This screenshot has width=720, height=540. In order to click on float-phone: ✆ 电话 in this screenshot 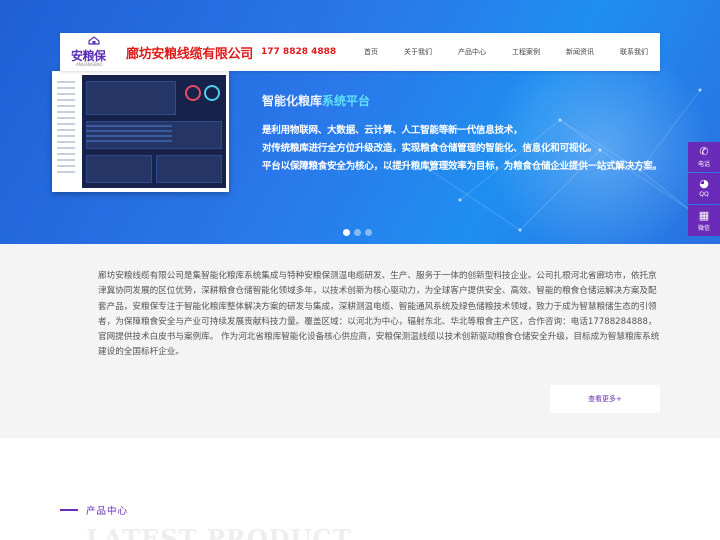, I will do `click(704, 157)`.